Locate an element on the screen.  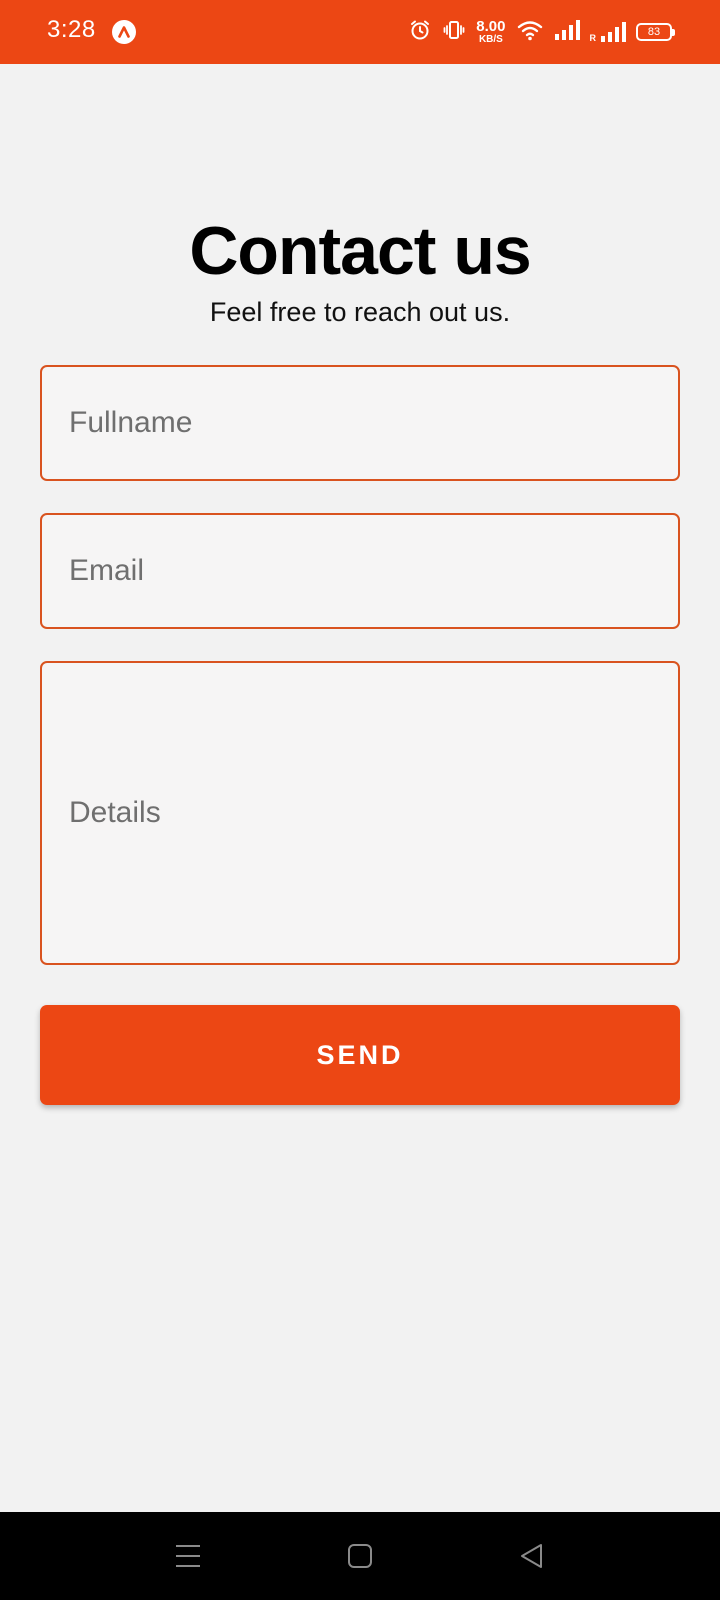
fullname-input: Fullname is located at coordinates (360, 423).